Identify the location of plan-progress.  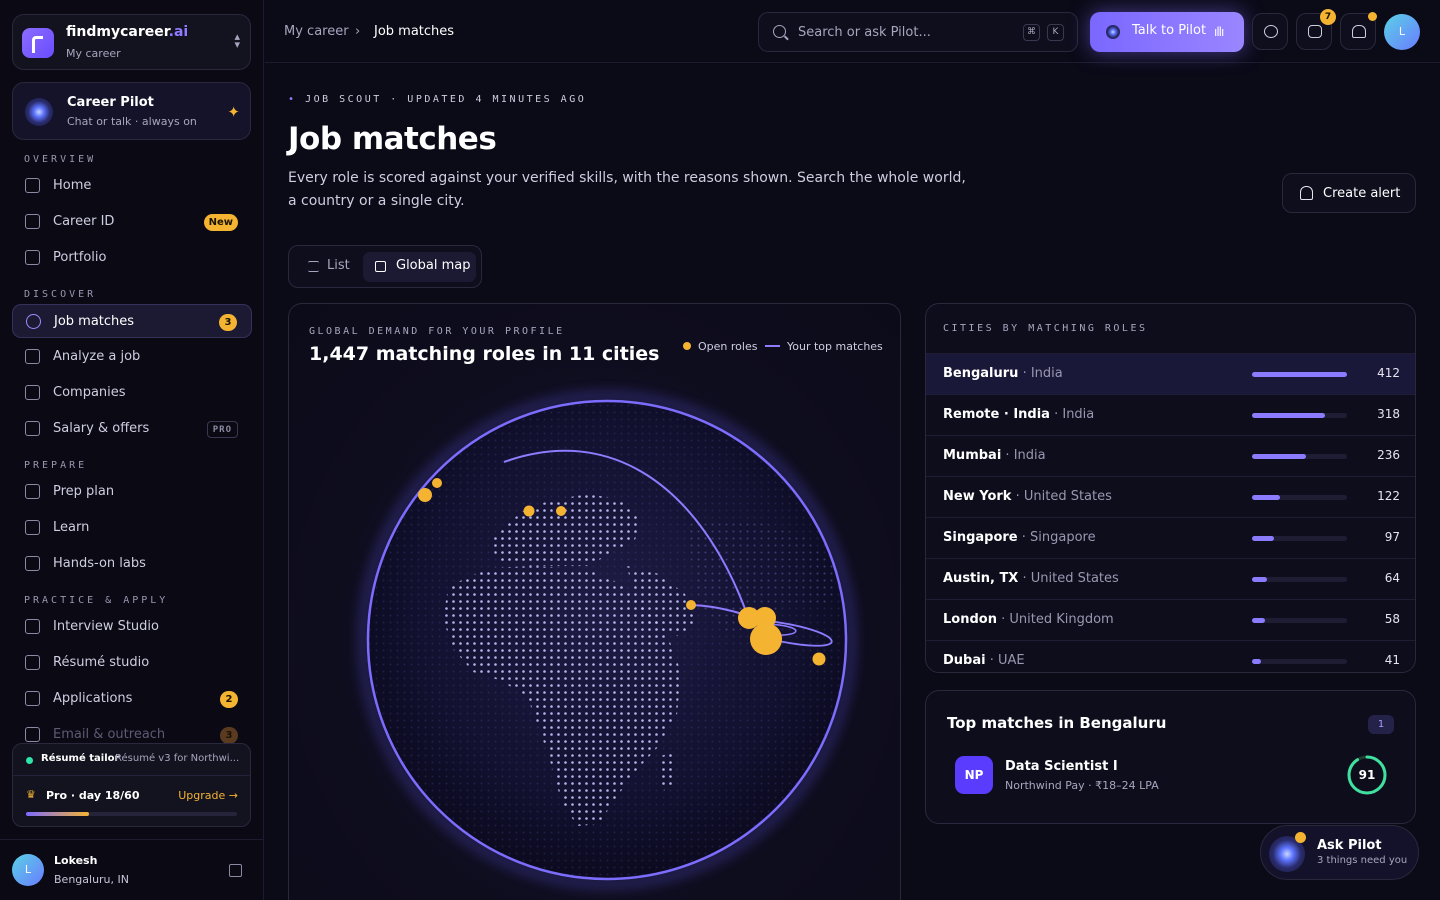
(131, 814).